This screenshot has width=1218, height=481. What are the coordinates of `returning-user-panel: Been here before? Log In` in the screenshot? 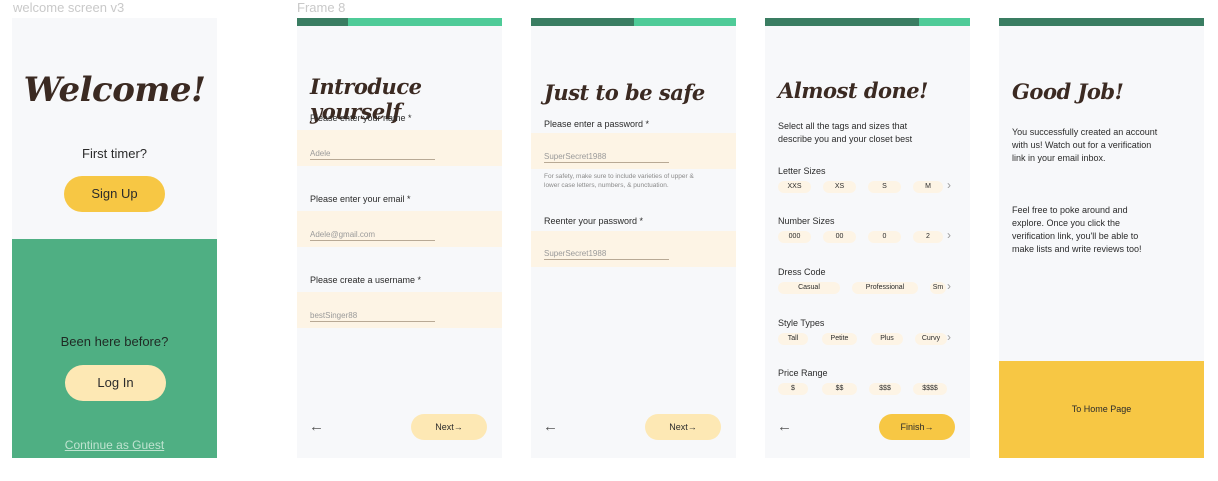 It's located at (114, 348).